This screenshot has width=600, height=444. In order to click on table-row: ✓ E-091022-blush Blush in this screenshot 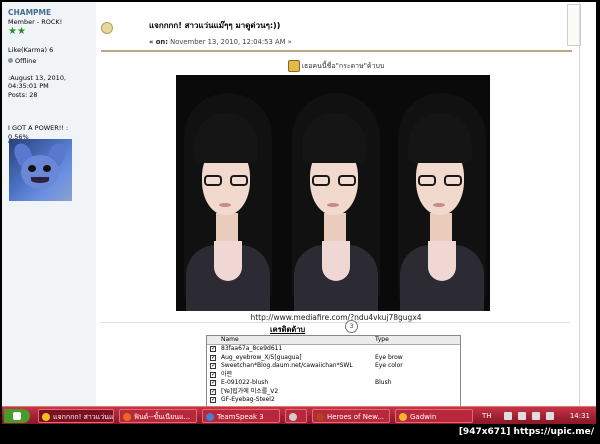, I will do `click(333, 383)`.